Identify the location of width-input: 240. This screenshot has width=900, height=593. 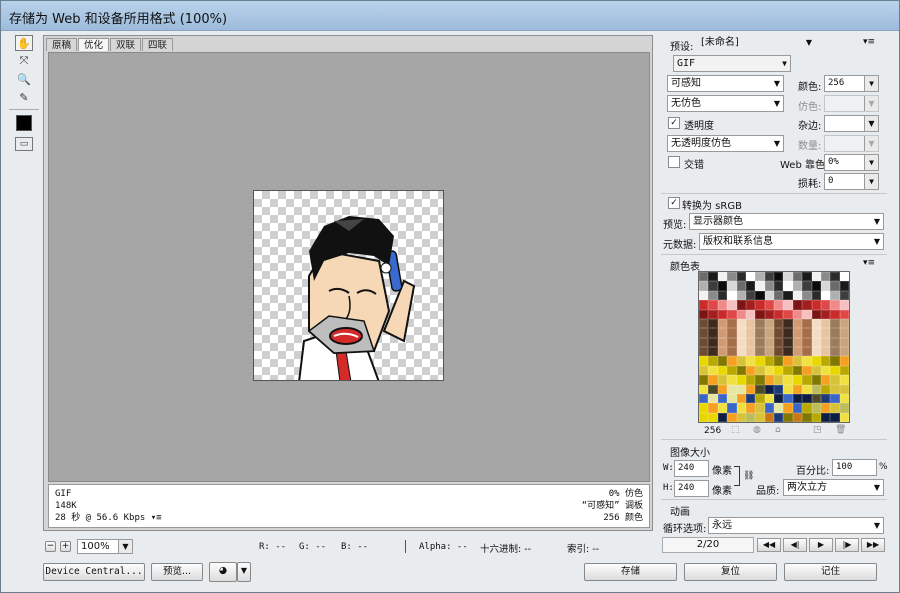
(691, 468).